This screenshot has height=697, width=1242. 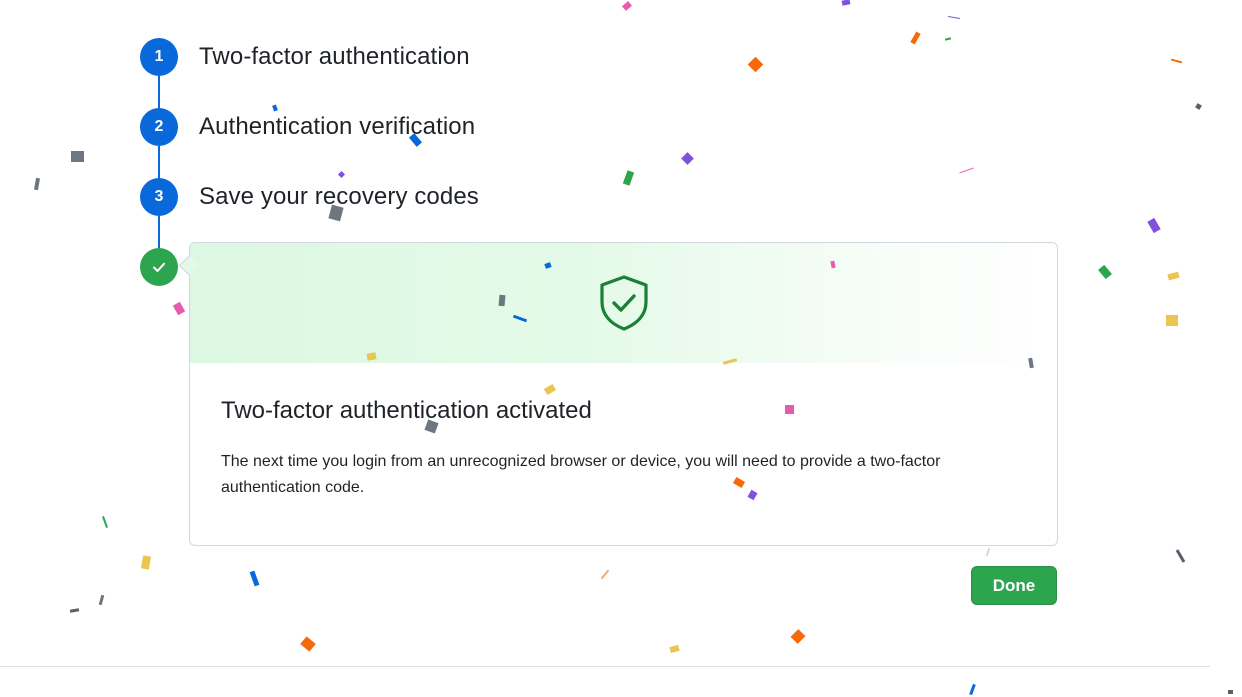 I want to click on page-divider, so click(x=605, y=666).